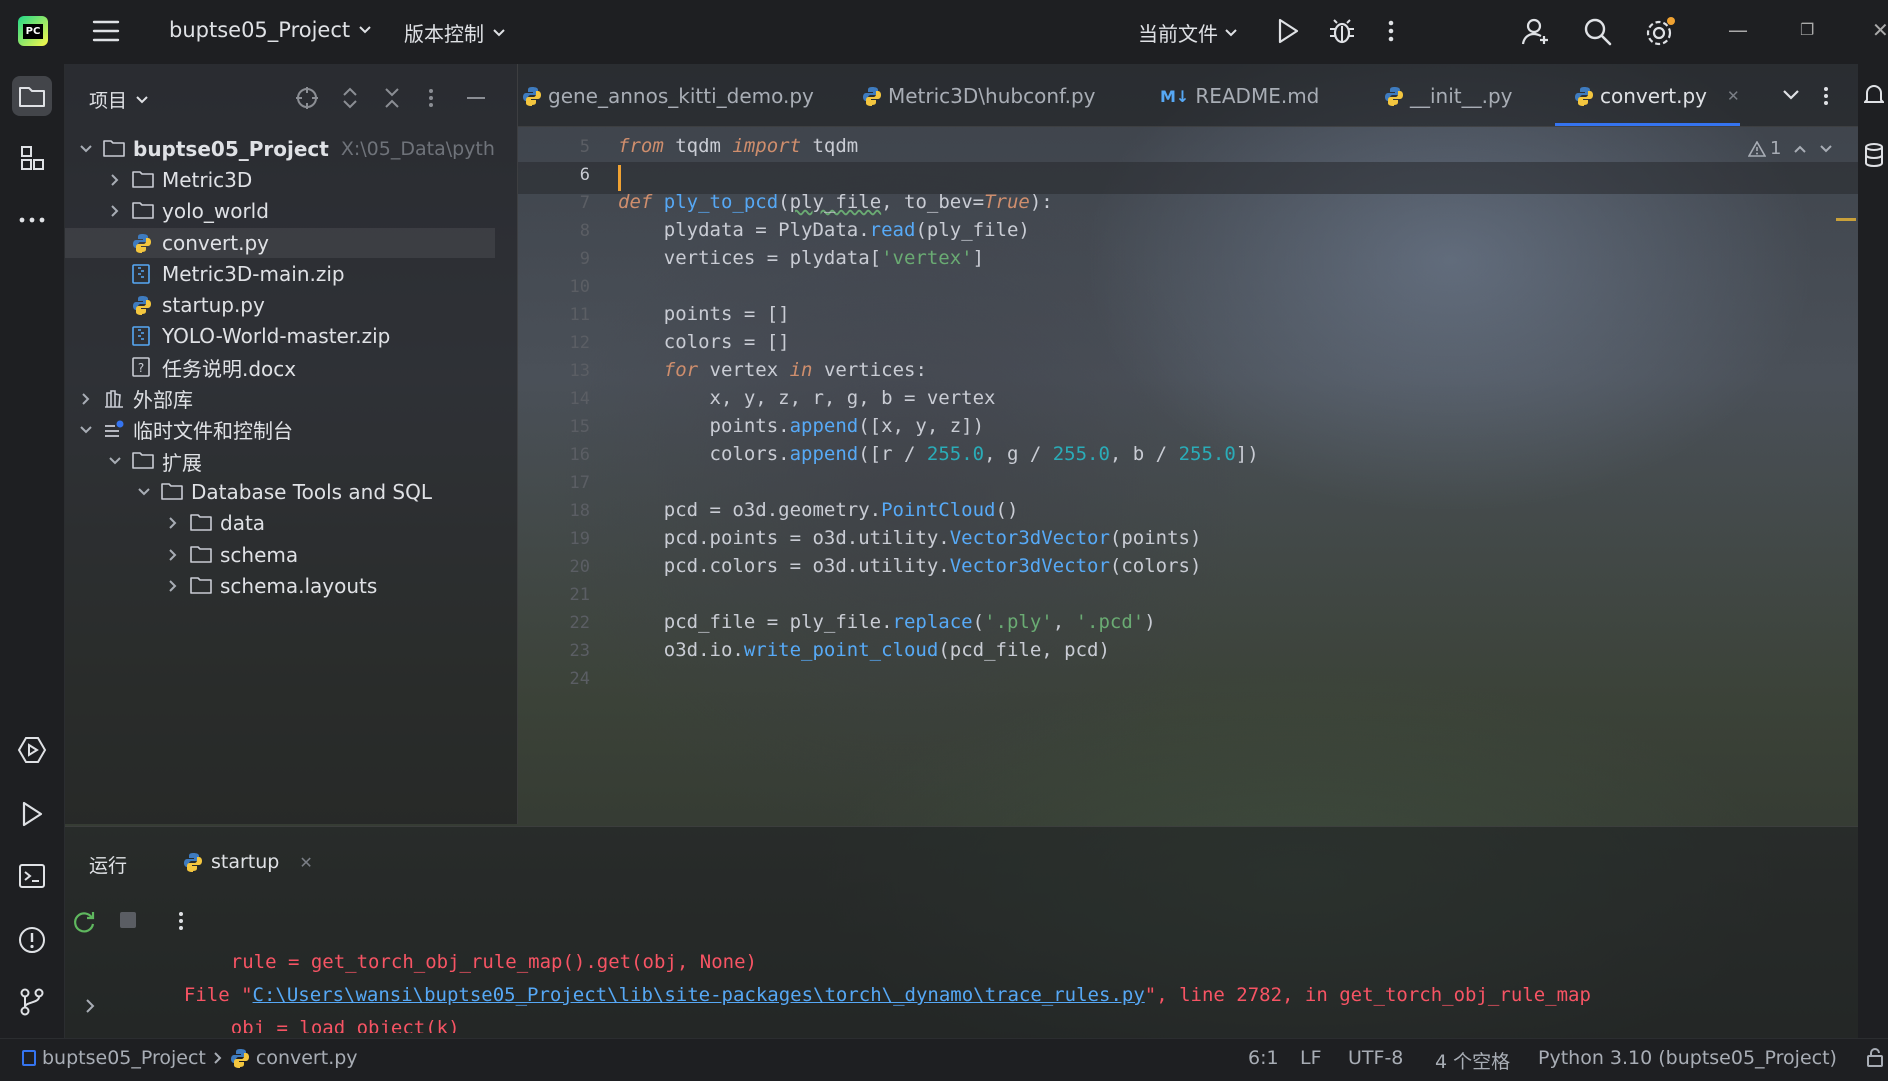  What do you see at coordinates (280, 305) in the screenshot?
I see `tree-item: startup.py` at bounding box center [280, 305].